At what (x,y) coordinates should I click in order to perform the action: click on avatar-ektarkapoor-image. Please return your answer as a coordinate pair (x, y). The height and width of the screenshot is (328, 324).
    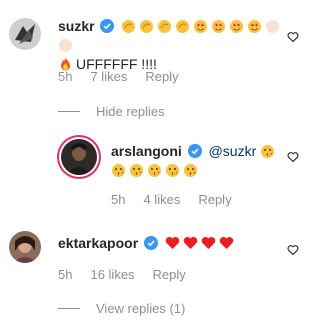
    Looking at the image, I should click on (25, 247).